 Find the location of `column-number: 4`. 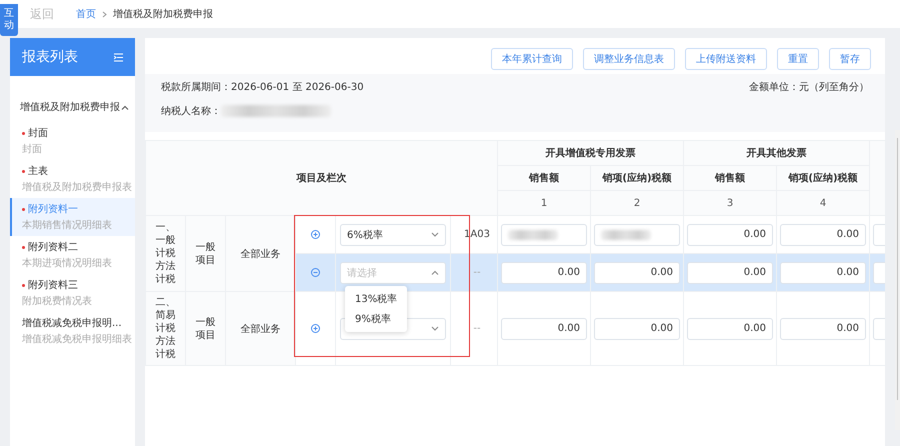

column-number: 4 is located at coordinates (823, 203).